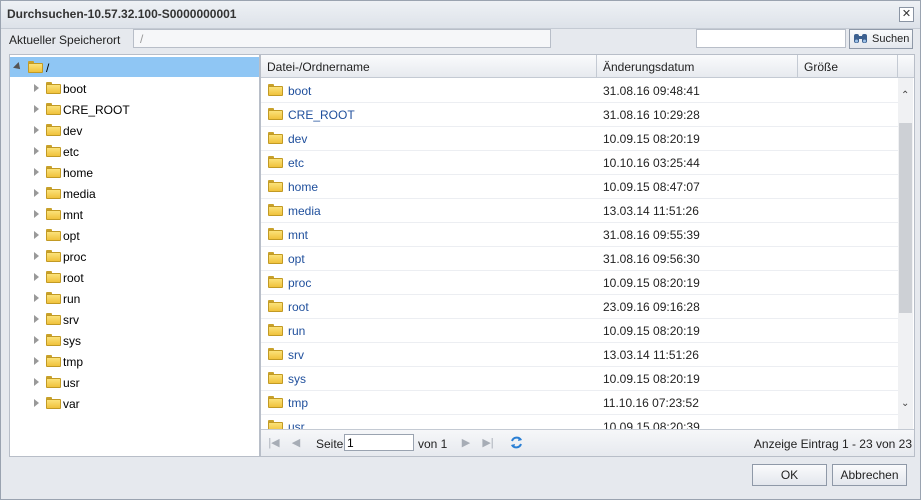  I want to click on table-row: opt 31.08.16 09:56:30, so click(579, 258).